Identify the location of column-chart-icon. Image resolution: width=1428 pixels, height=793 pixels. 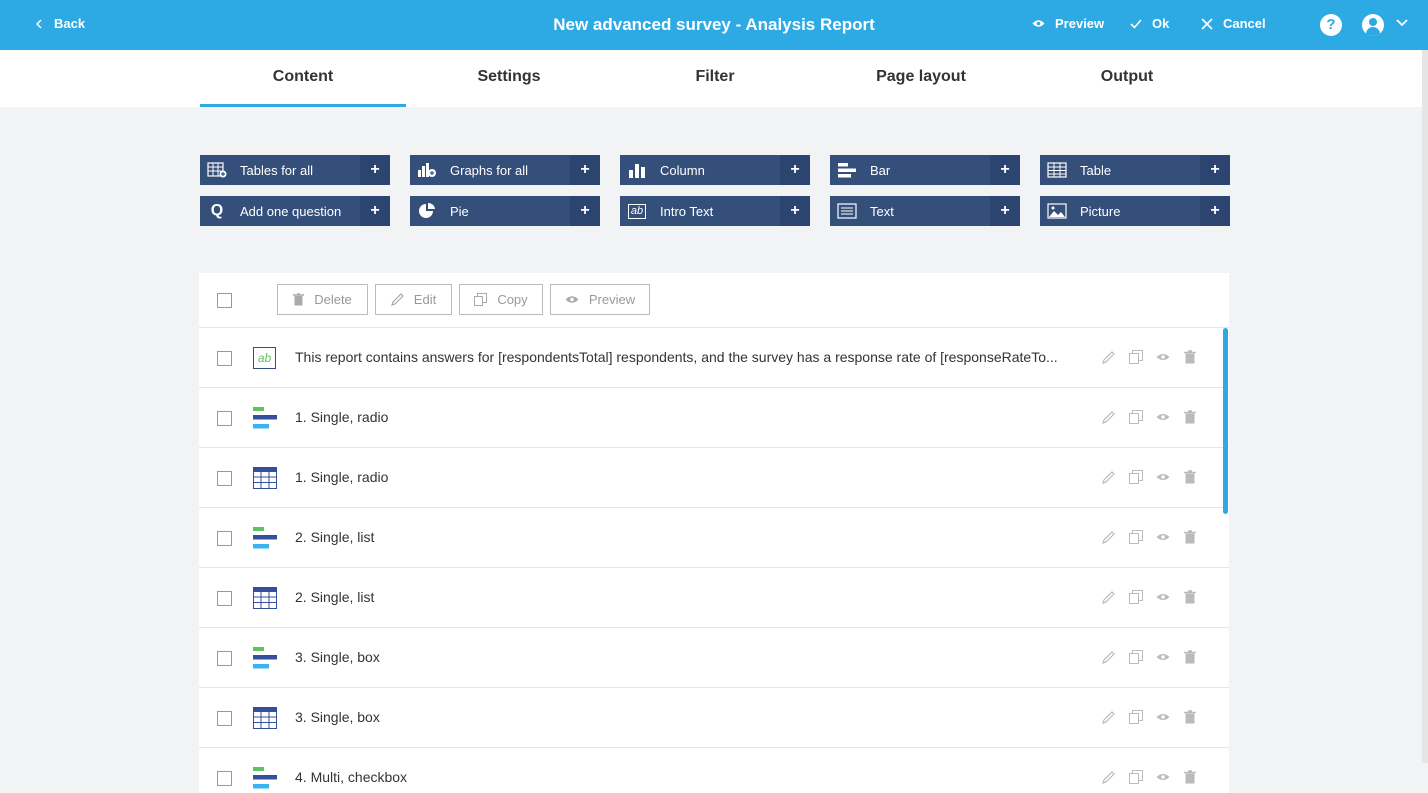
(637, 170).